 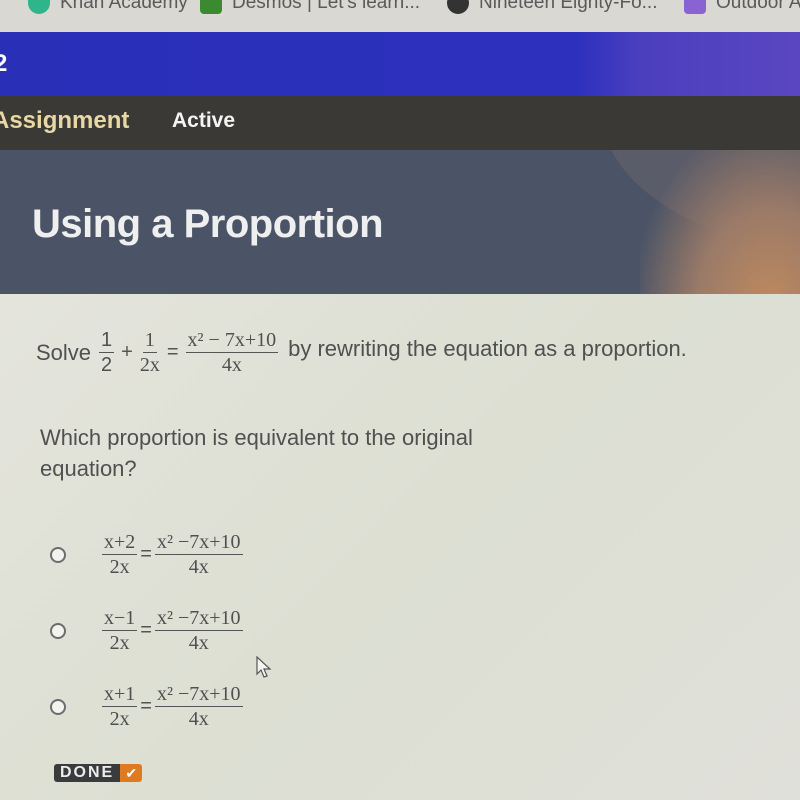 What do you see at coordinates (87, 773) in the screenshot?
I see `done-label: DONE` at bounding box center [87, 773].